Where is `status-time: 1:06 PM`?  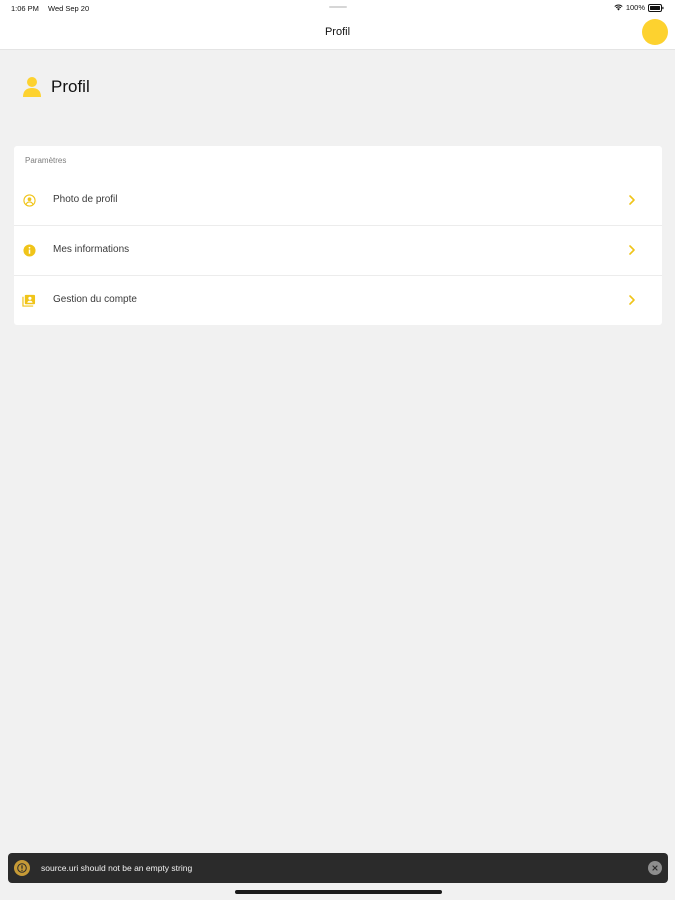 status-time: 1:06 PM is located at coordinates (25, 8).